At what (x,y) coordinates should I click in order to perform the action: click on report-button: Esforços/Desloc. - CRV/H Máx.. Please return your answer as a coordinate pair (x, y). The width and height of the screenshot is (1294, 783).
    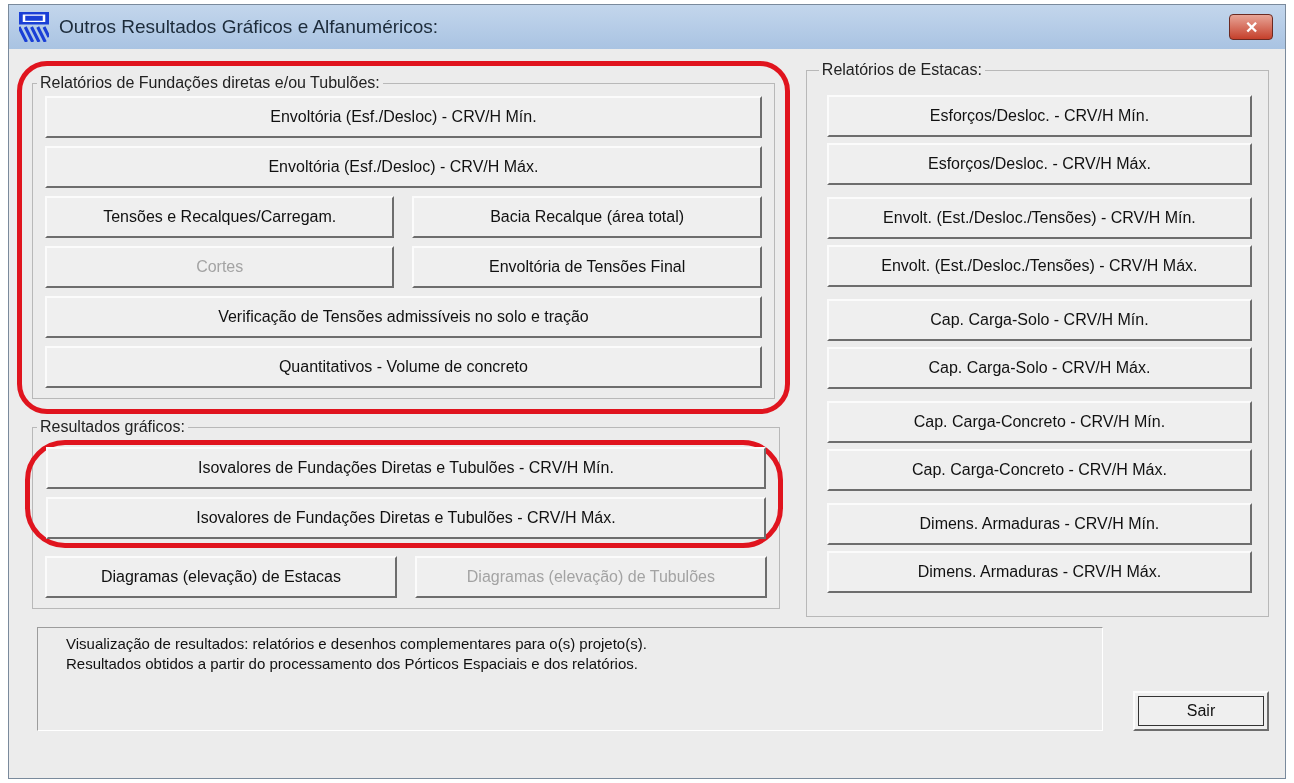
    Looking at the image, I should click on (1039, 164).